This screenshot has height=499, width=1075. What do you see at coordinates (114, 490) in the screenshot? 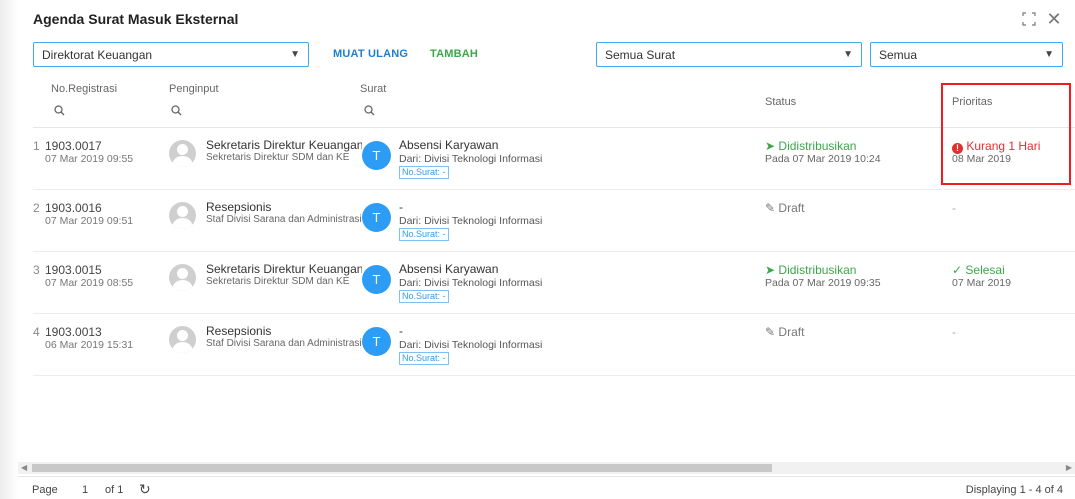
I see `page-count: of 1` at bounding box center [114, 490].